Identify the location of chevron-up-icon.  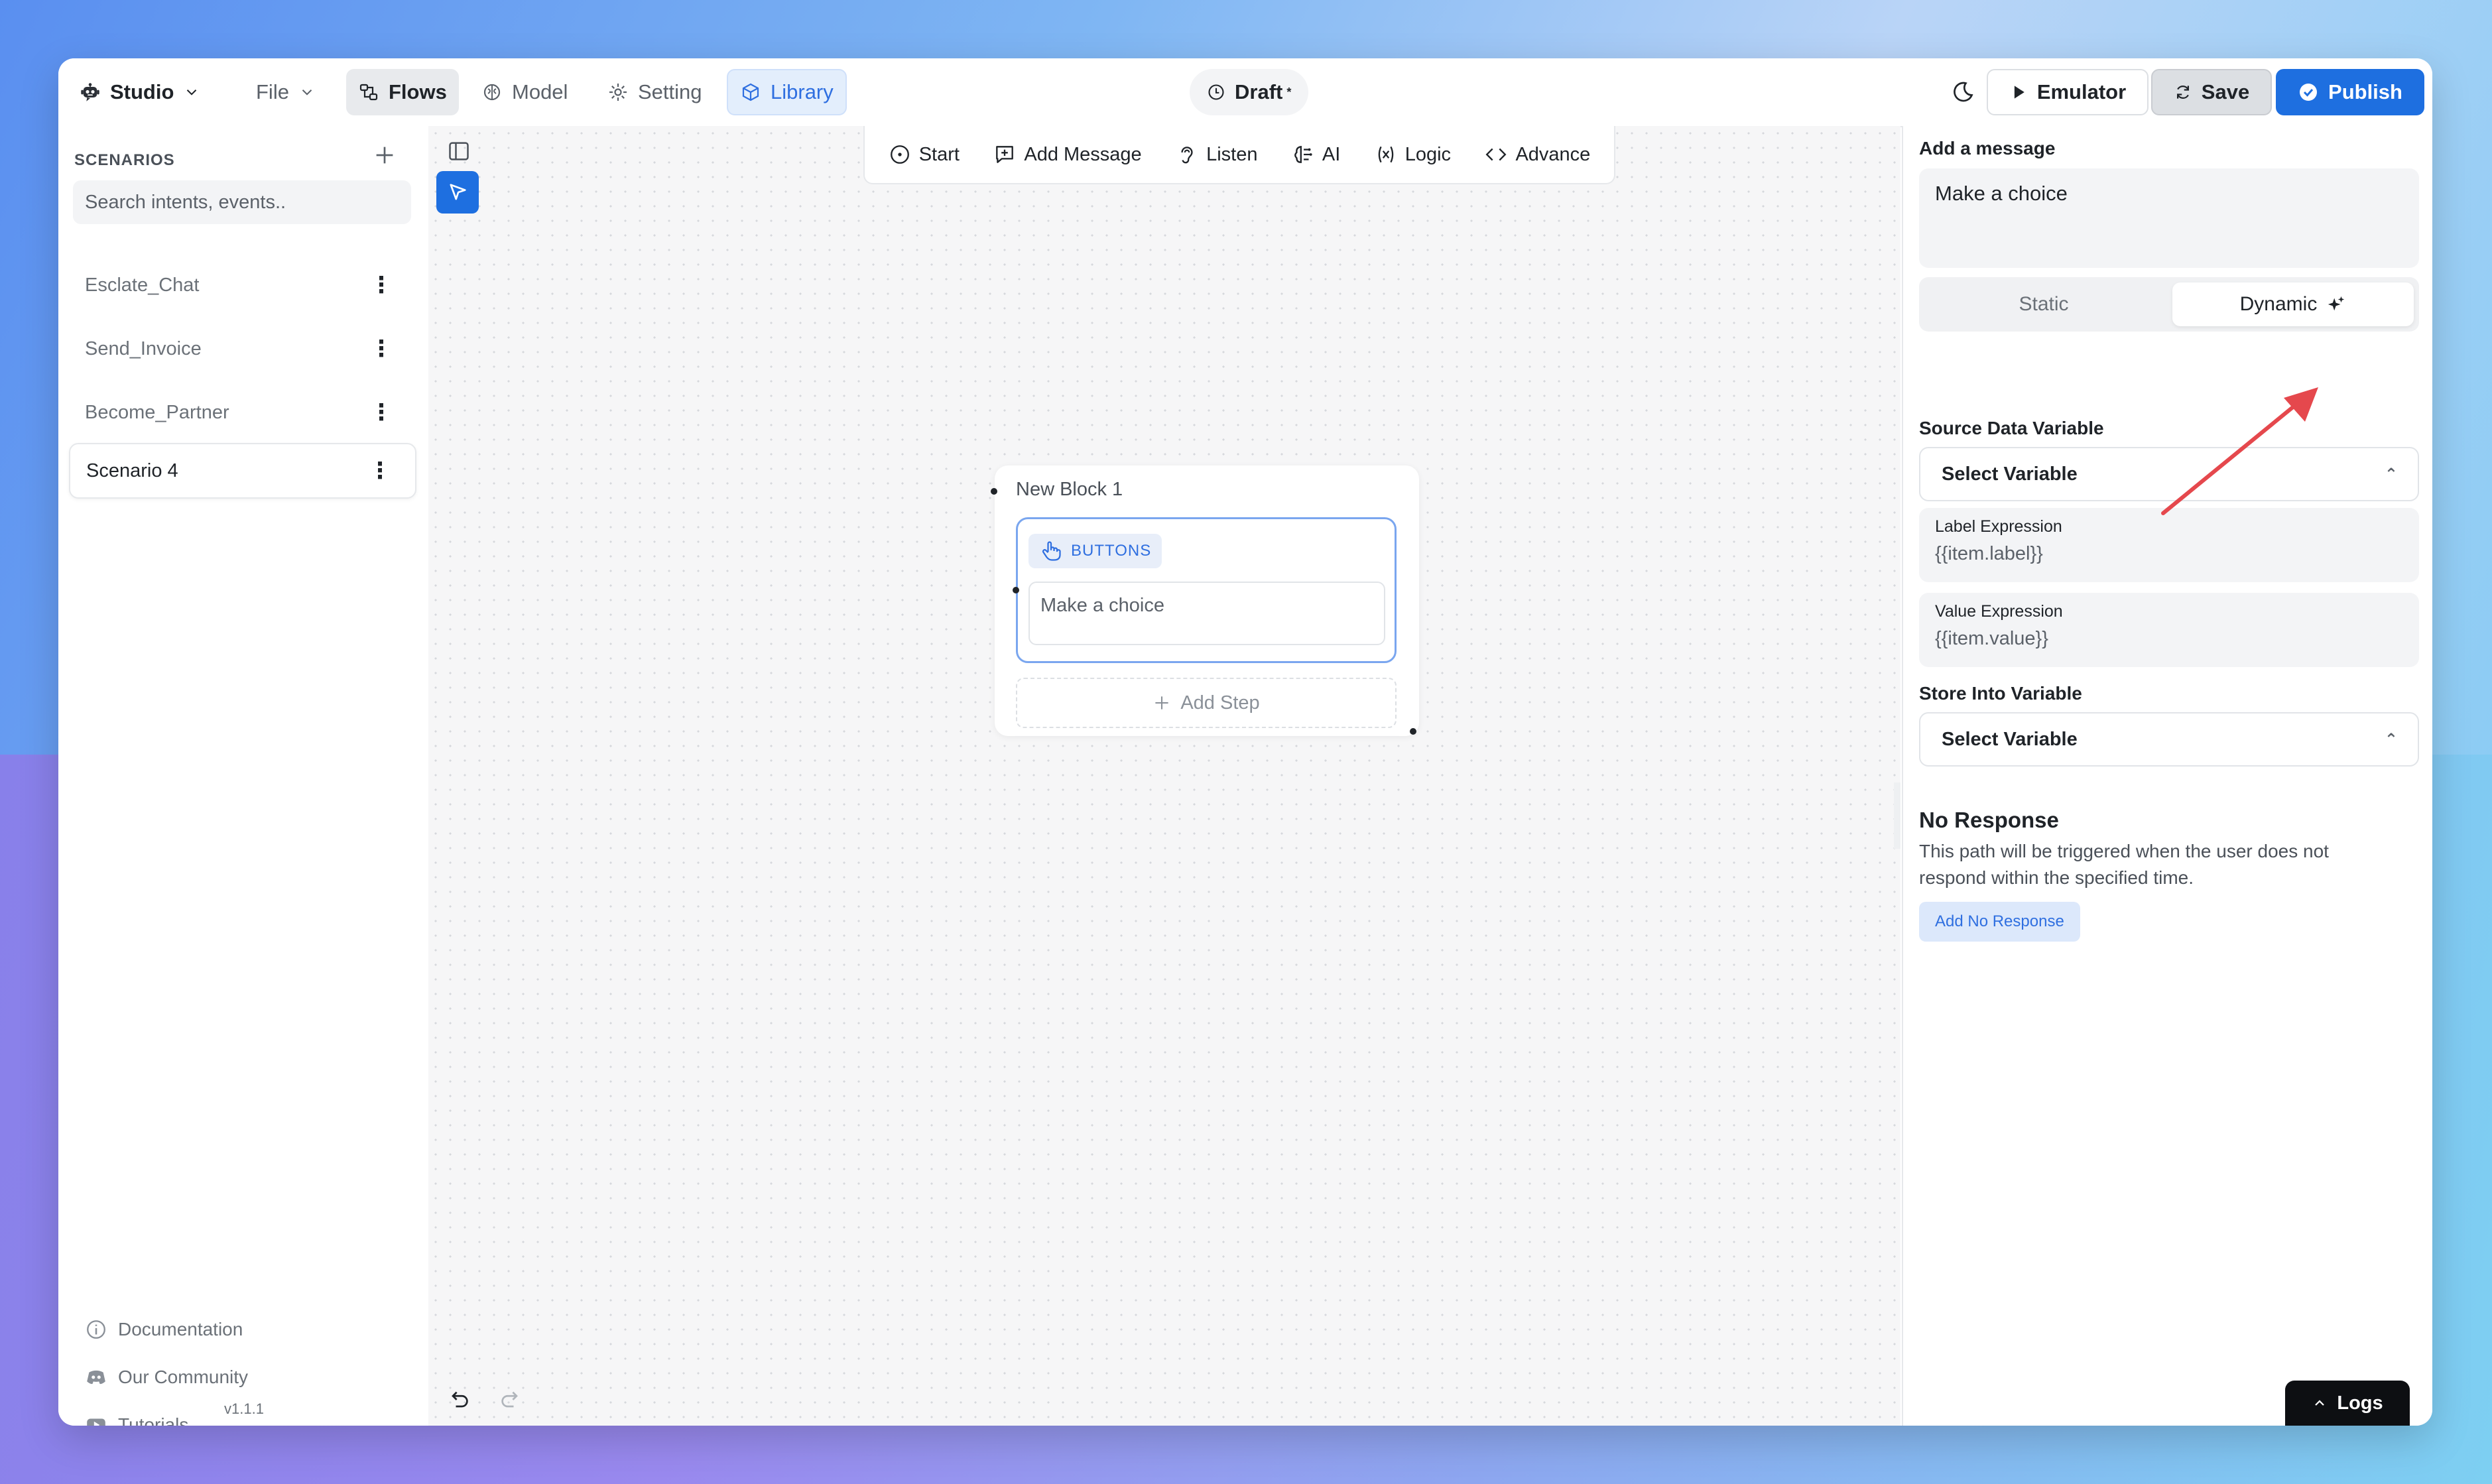
(2320, 1403).